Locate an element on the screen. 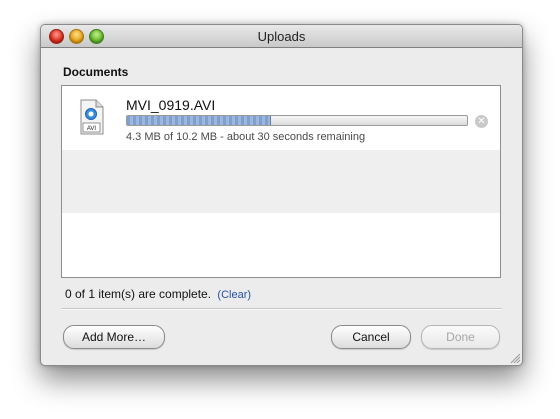 The image size is (560, 419). upload-progress-bar is located at coordinates (297, 120).